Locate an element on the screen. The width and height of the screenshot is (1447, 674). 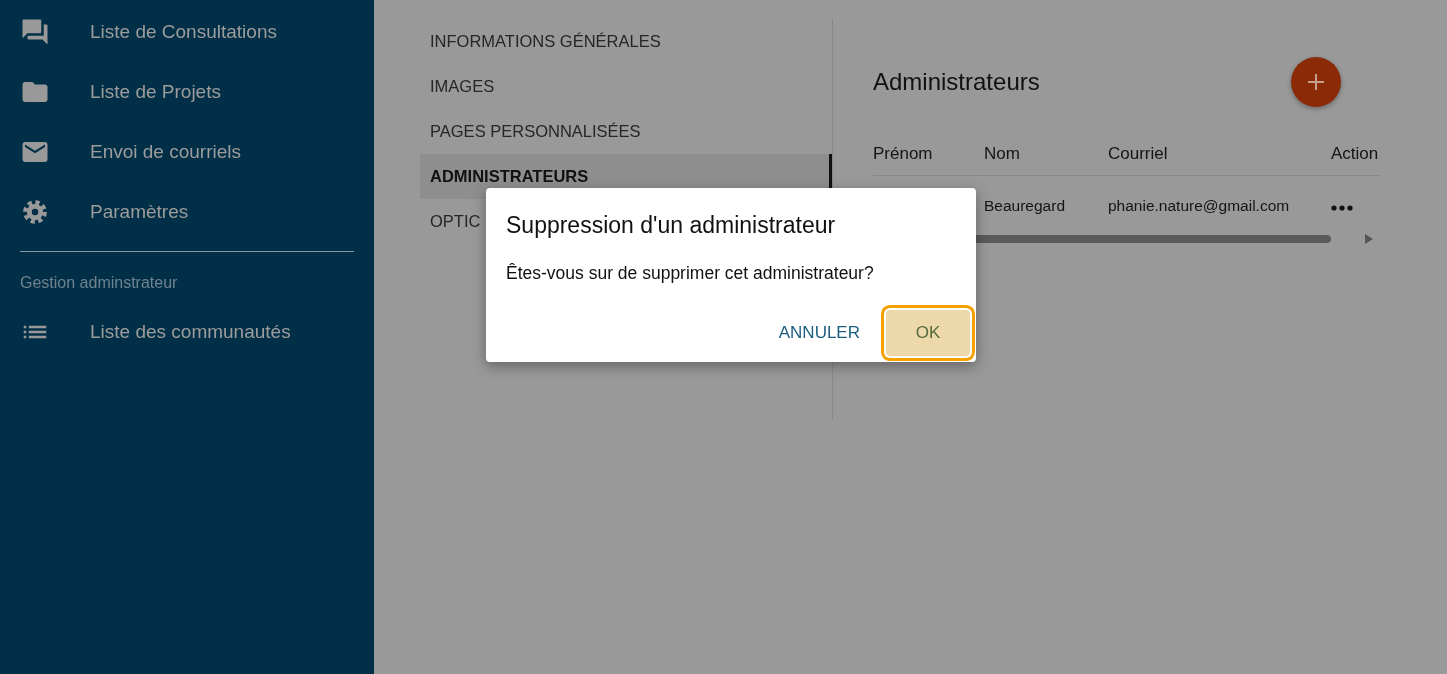
column-header: Prénom is located at coordinates (903, 154).